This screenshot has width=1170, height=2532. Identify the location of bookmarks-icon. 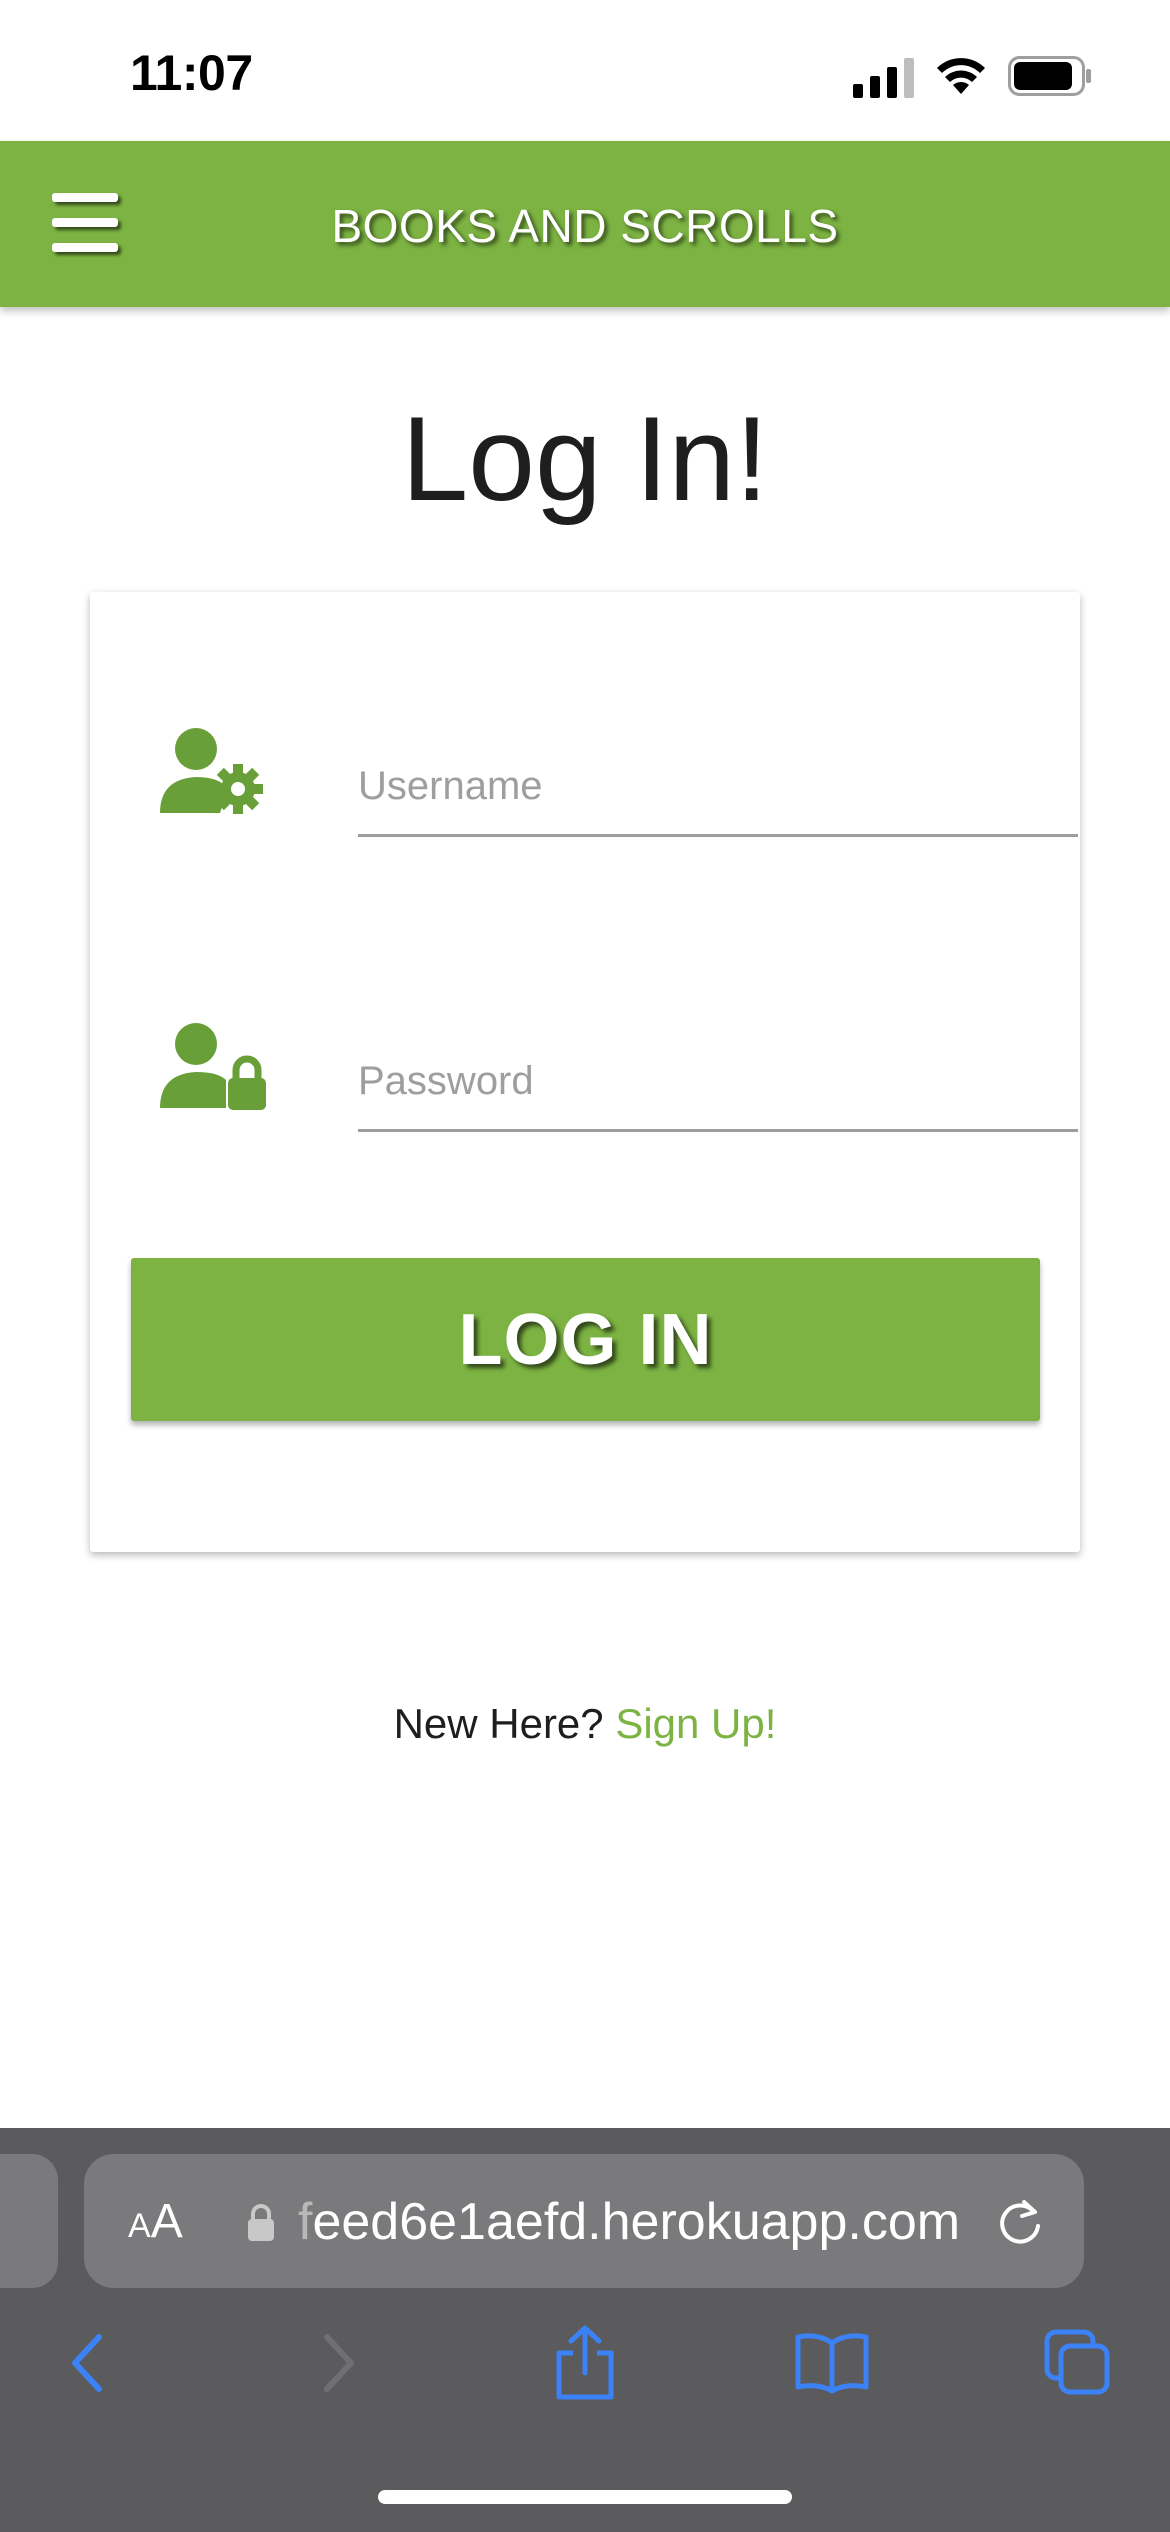
(832, 2363).